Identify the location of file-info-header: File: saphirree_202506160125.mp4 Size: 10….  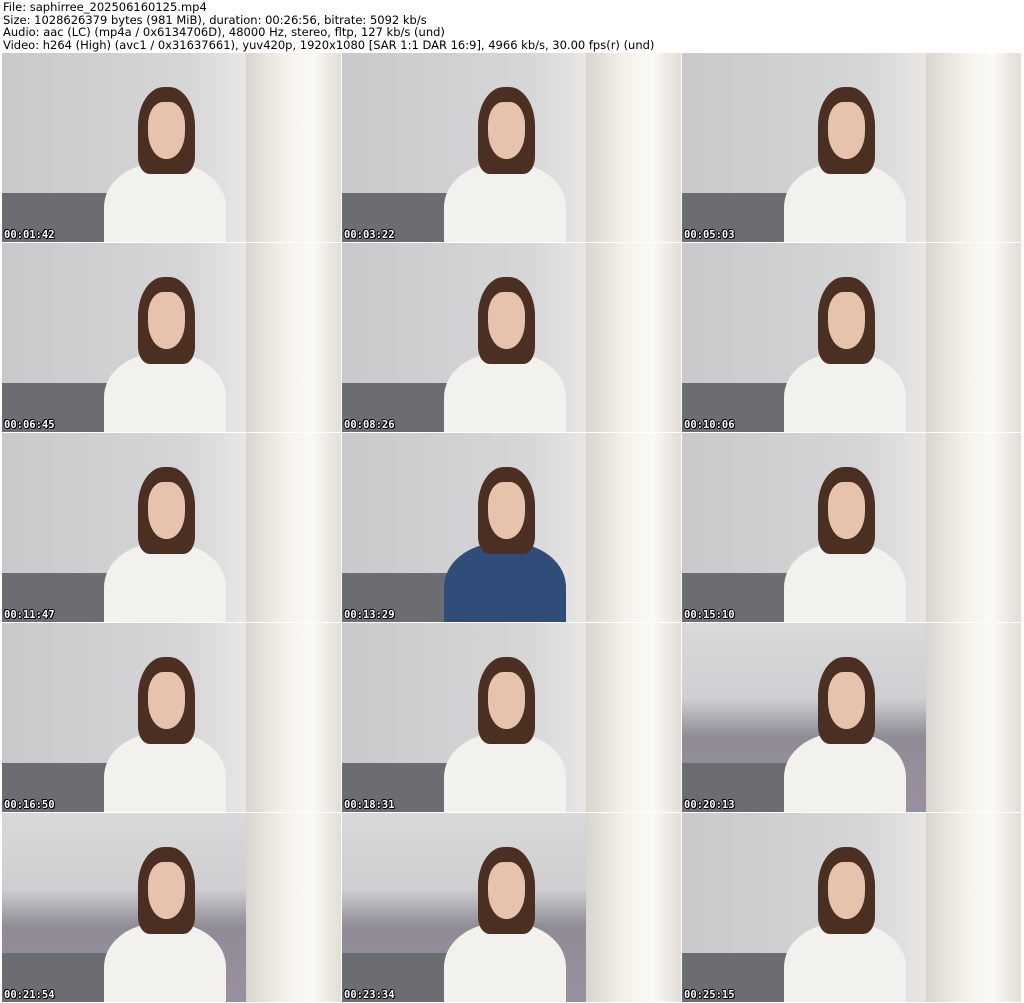
(328, 26).